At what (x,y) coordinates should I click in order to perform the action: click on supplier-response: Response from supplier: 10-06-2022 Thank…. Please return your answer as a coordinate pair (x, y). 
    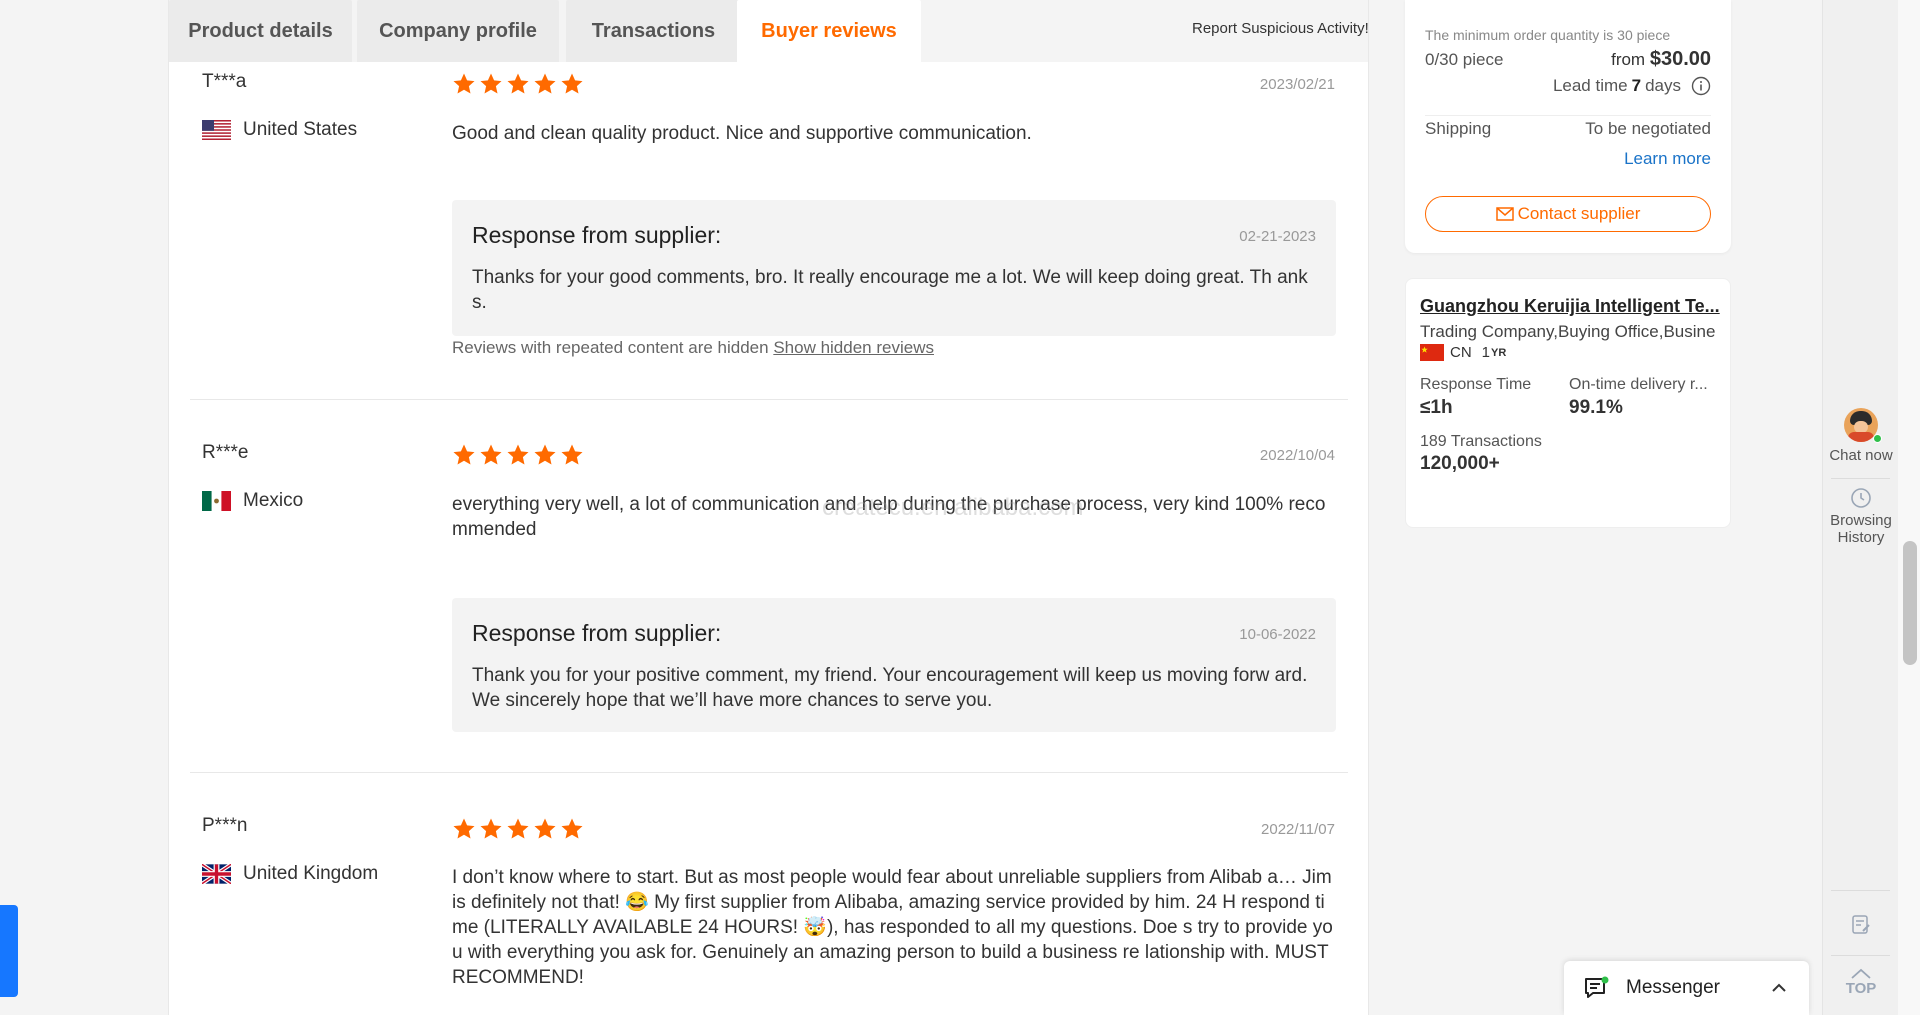
    Looking at the image, I should click on (894, 665).